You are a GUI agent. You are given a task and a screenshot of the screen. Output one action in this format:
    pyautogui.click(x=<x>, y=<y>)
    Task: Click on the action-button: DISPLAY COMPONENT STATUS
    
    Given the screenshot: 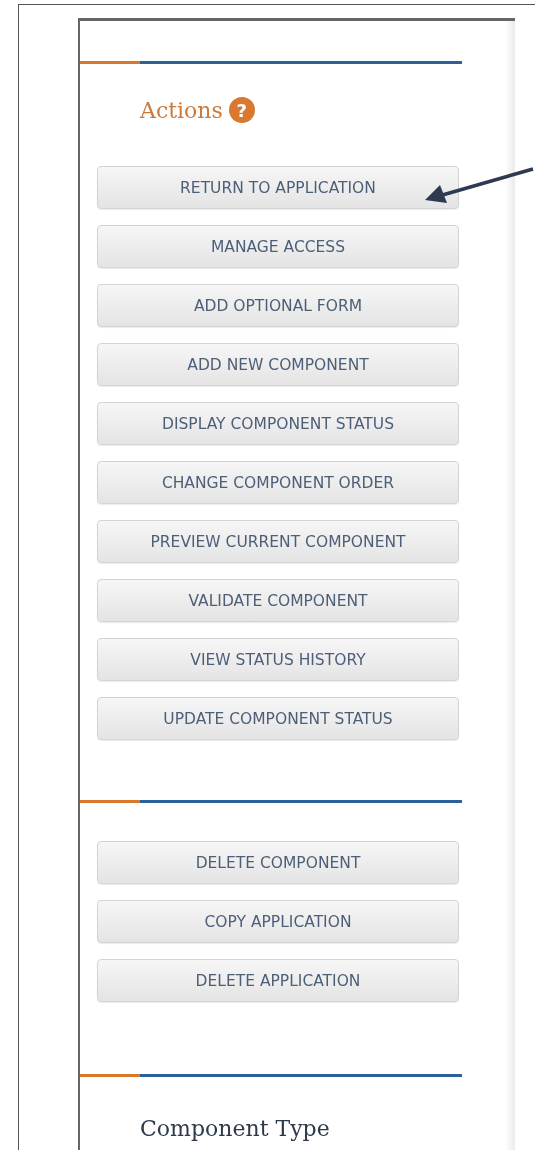 What is the action you would take?
    pyautogui.click(x=278, y=423)
    